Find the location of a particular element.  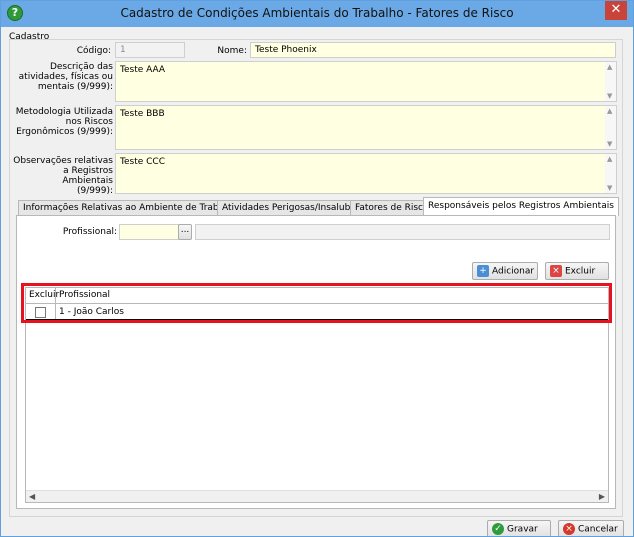

check-icon: ✓ is located at coordinates (498, 529).